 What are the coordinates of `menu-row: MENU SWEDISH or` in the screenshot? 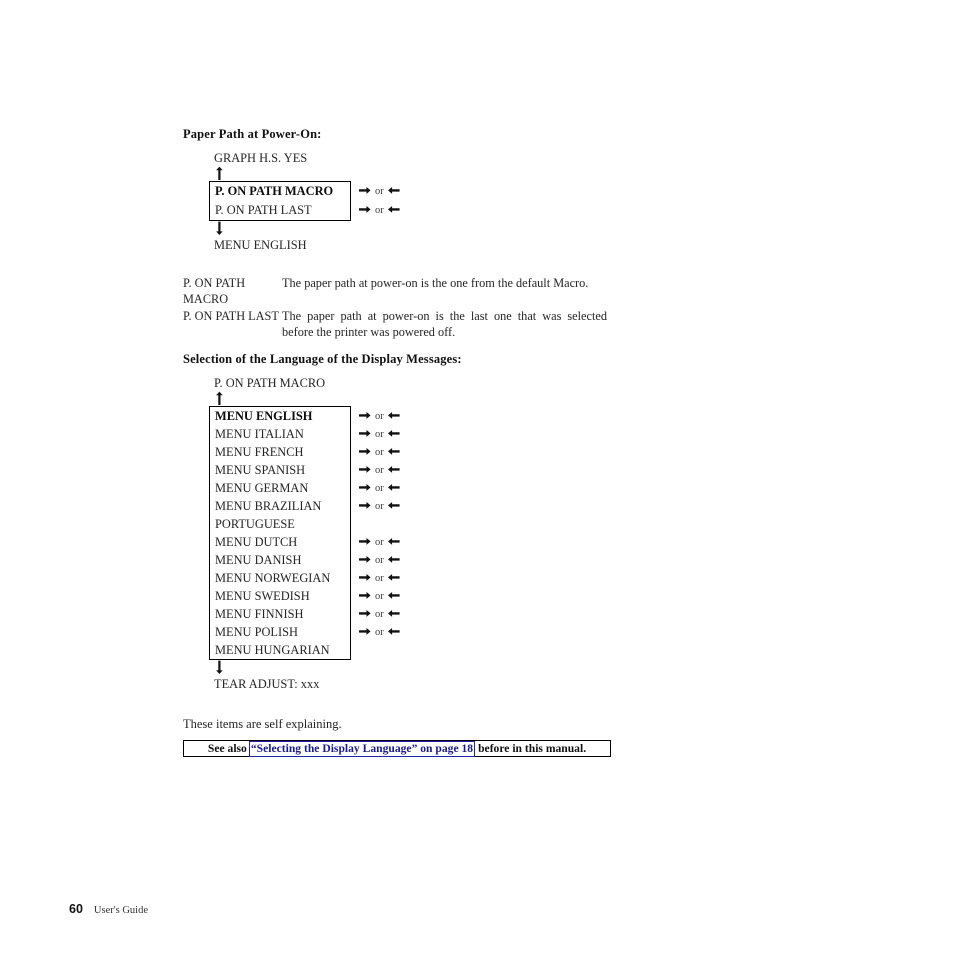 It's located at (305, 596).